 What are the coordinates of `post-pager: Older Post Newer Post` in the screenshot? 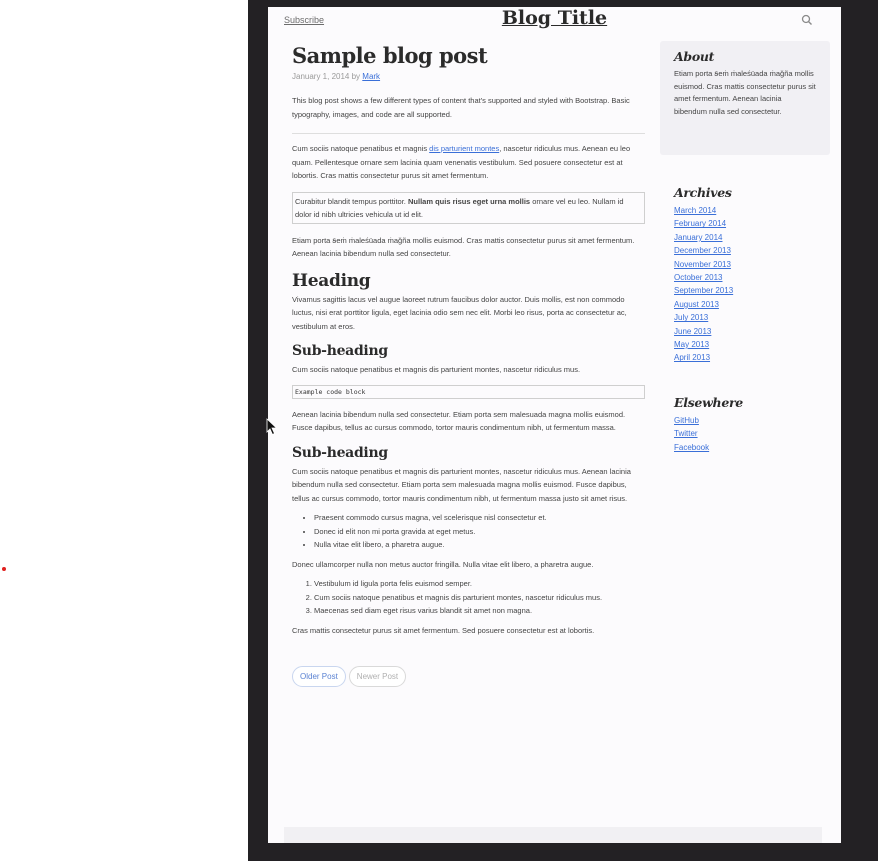 It's located at (468, 676).